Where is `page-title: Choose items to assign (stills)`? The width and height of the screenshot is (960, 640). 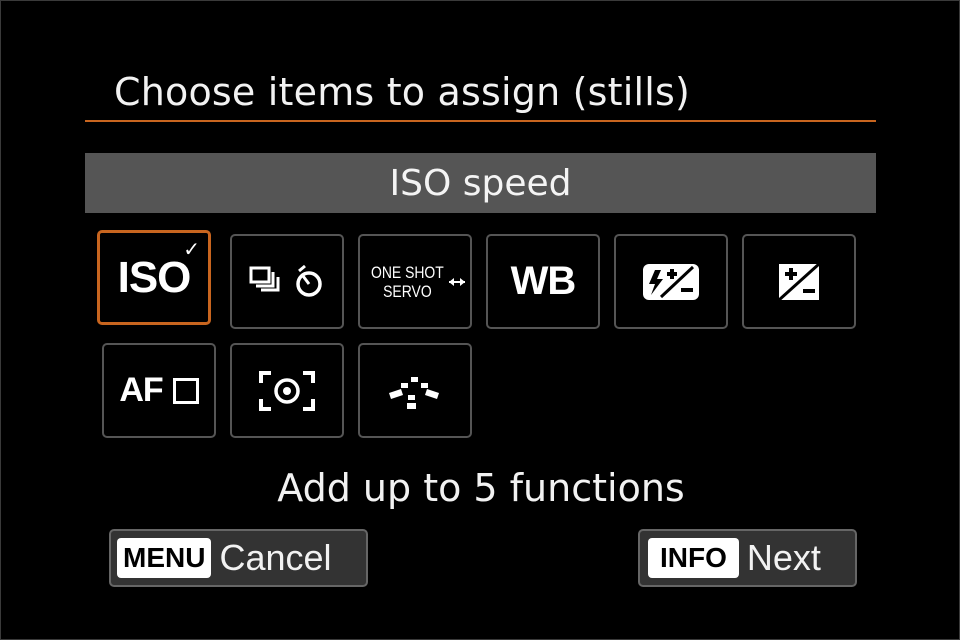 page-title: Choose items to assign (stills) is located at coordinates (402, 92).